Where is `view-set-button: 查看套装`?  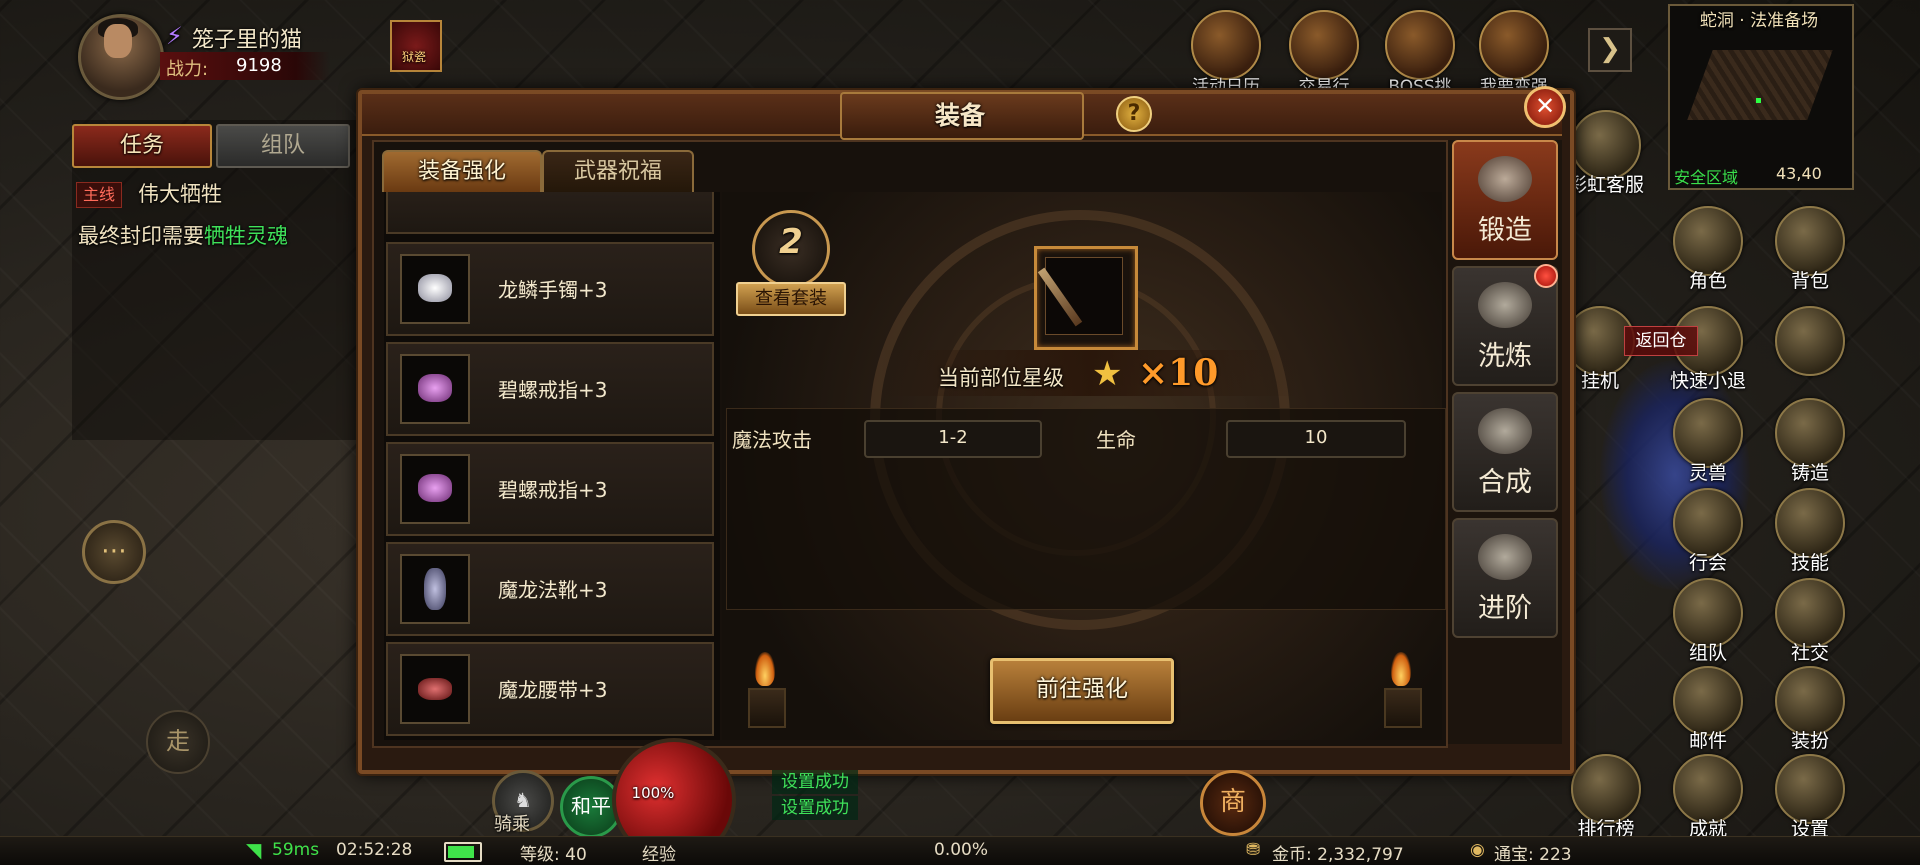
view-set-button: 查看套装 is located at coordinates (791, 299).